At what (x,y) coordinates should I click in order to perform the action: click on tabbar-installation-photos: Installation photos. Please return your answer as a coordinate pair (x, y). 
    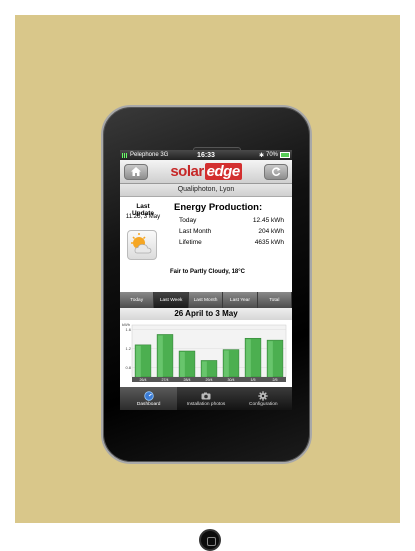
    Looking at the image, I should click on (205, 398).